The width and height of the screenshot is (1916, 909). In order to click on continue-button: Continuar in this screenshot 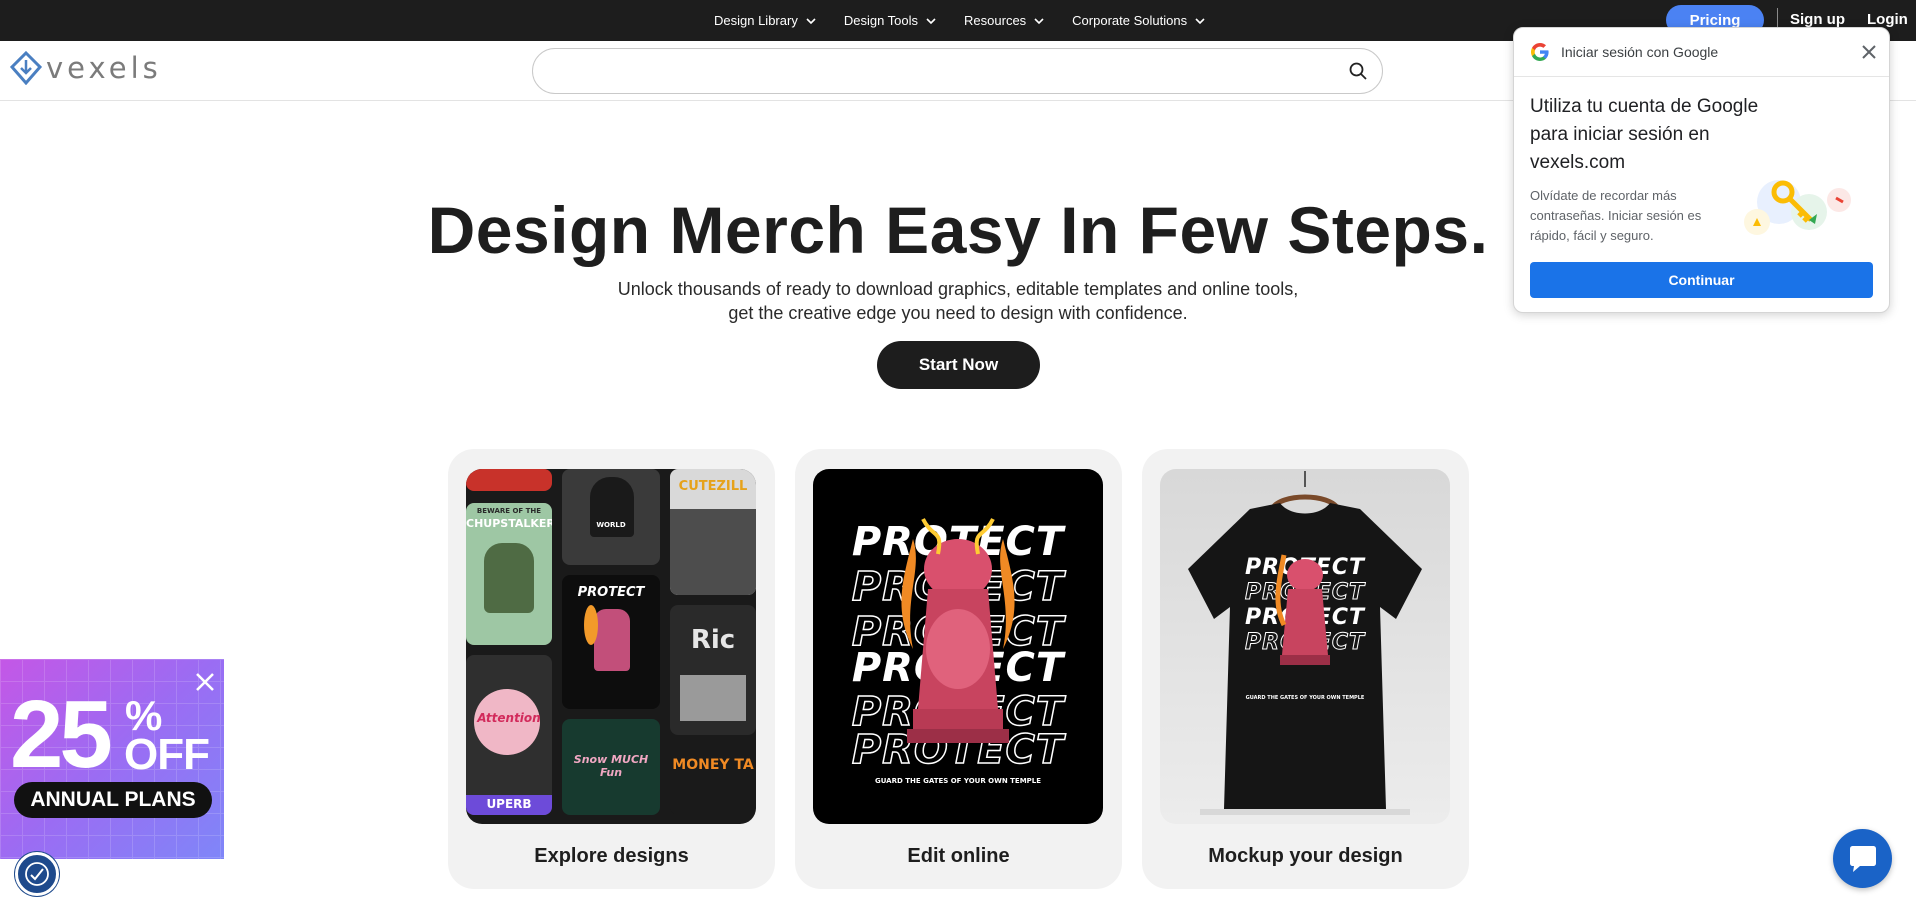, I will do `click(1701, 280)`.